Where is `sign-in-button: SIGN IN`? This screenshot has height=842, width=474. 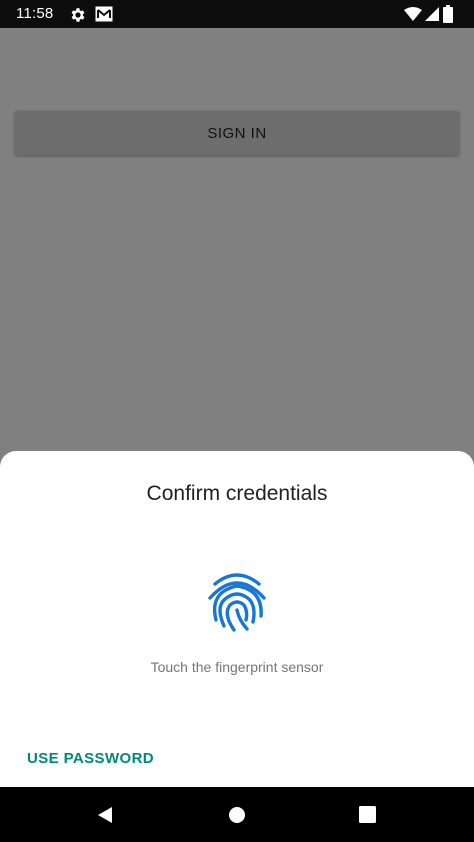
sign-in-button: SIGN IN is located at coordinates (237, 133).